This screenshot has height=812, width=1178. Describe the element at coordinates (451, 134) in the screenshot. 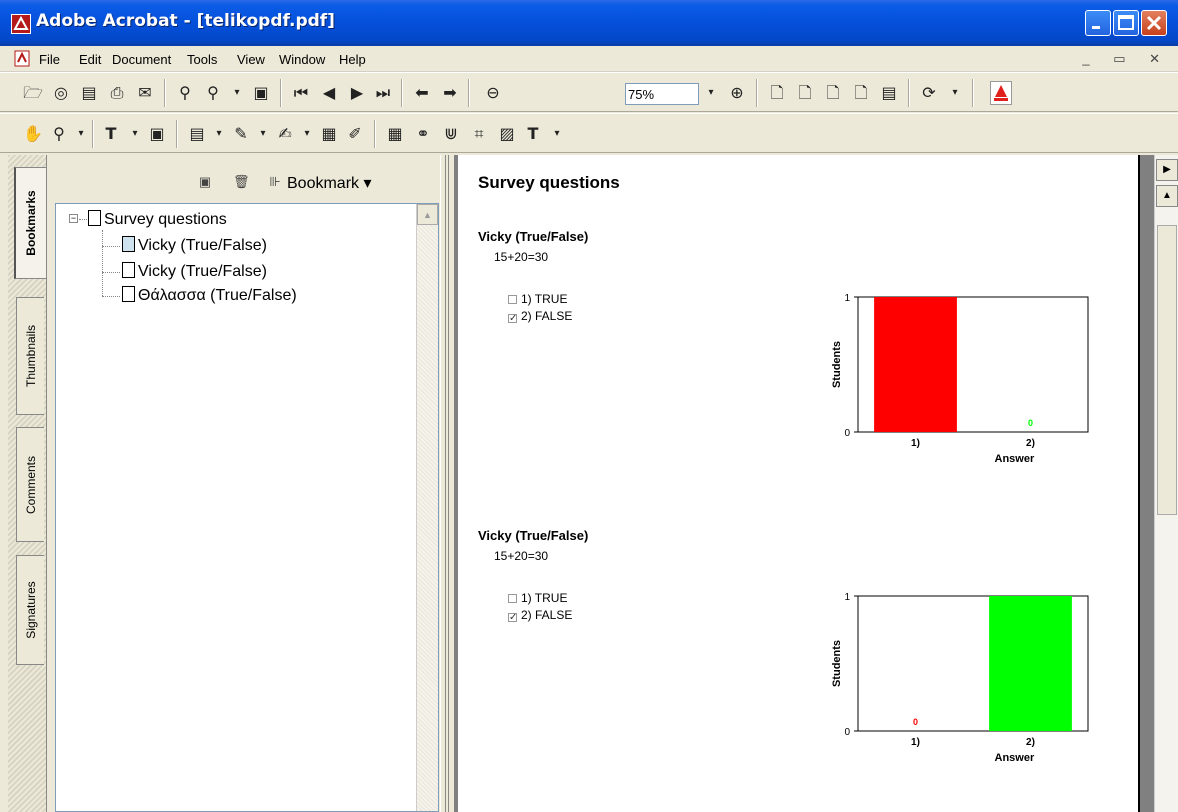

I see `article-tool-icon: ⋓` at that location.